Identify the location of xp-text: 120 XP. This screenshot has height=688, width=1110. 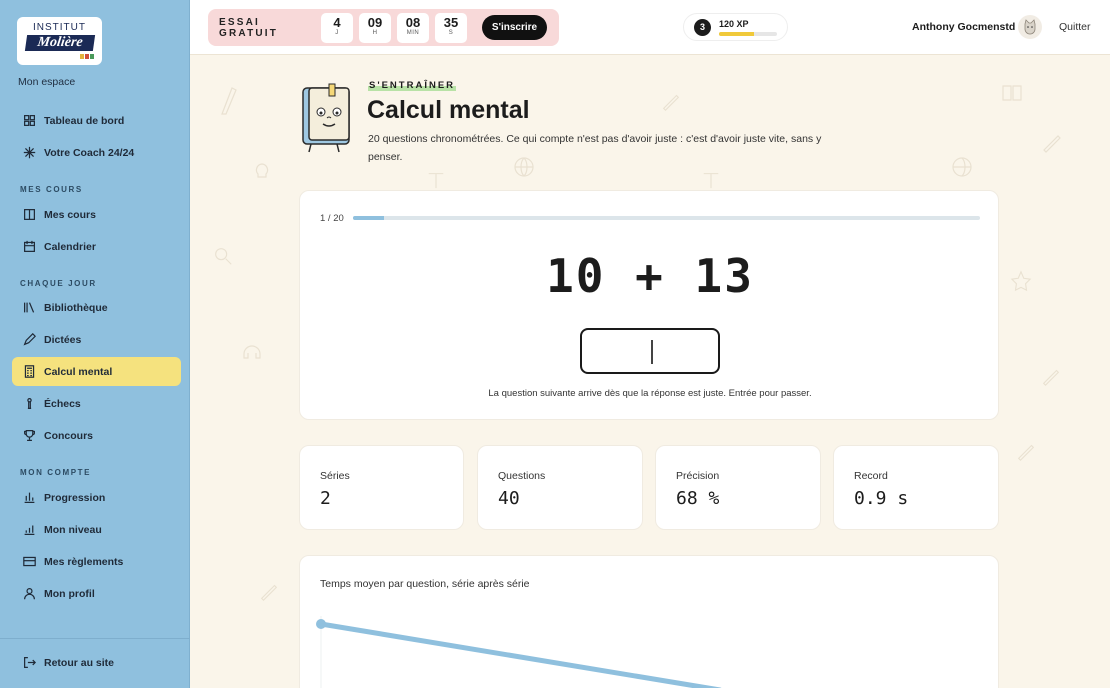
(734, 24).